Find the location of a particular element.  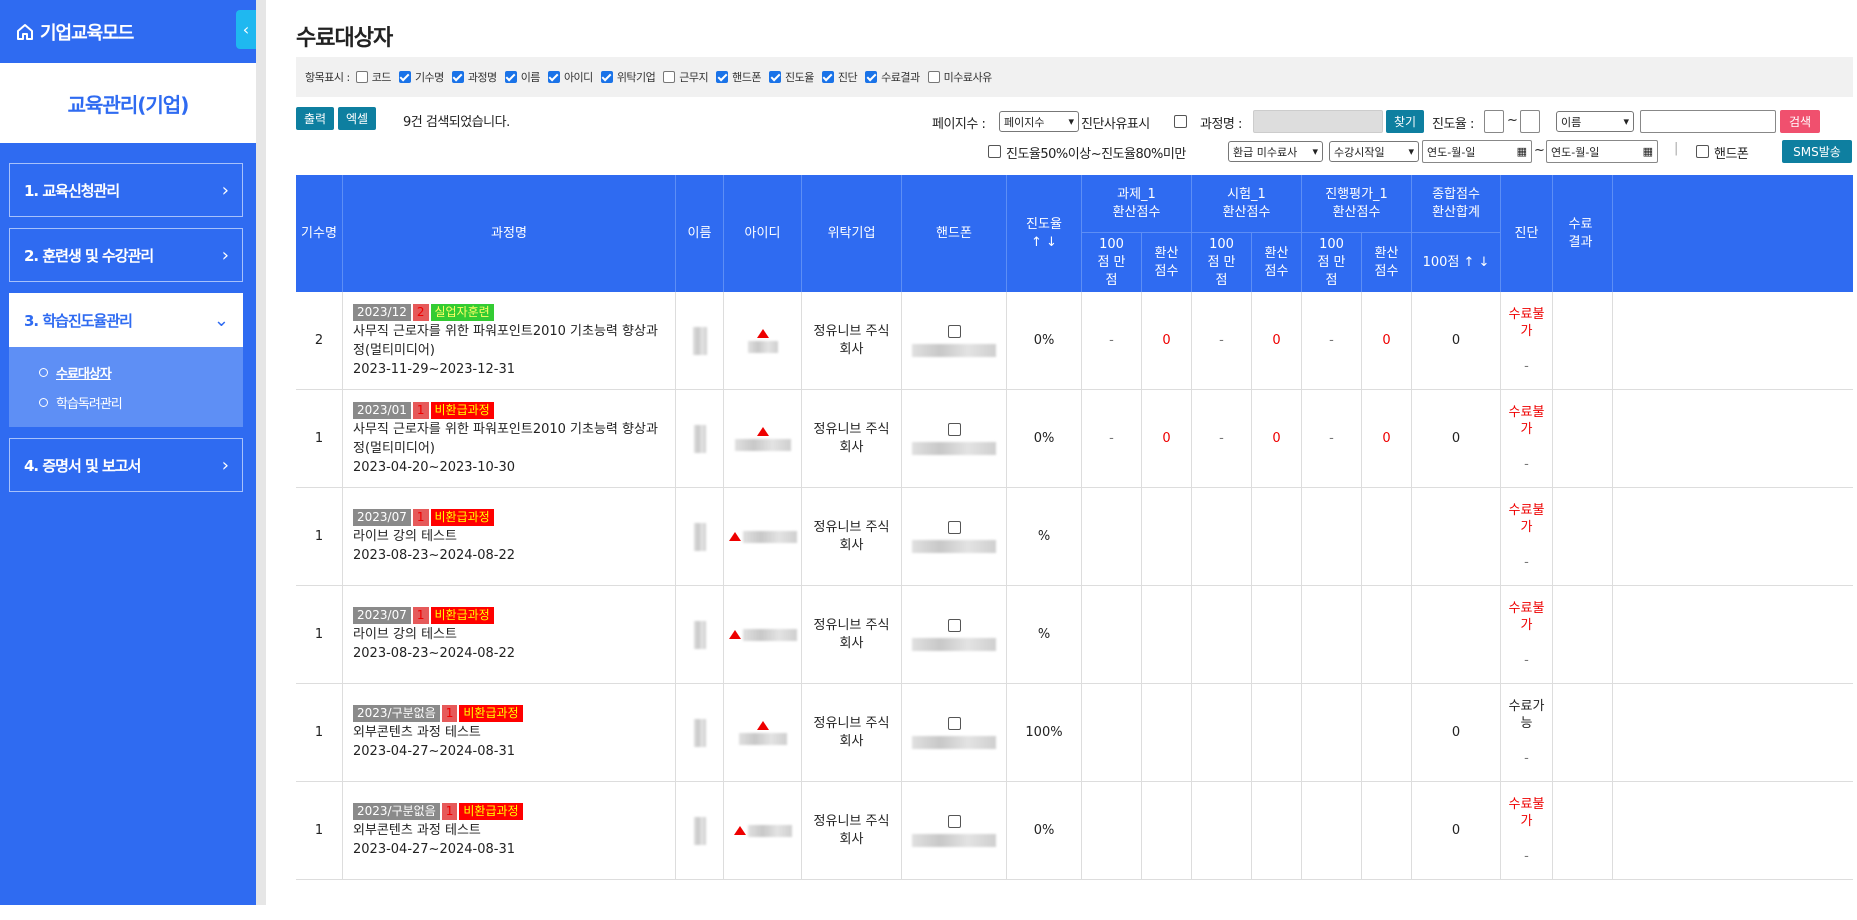

range-filter-label: 진도율50%이상~진도율80%미만 is located at coordinates (1096, 154).